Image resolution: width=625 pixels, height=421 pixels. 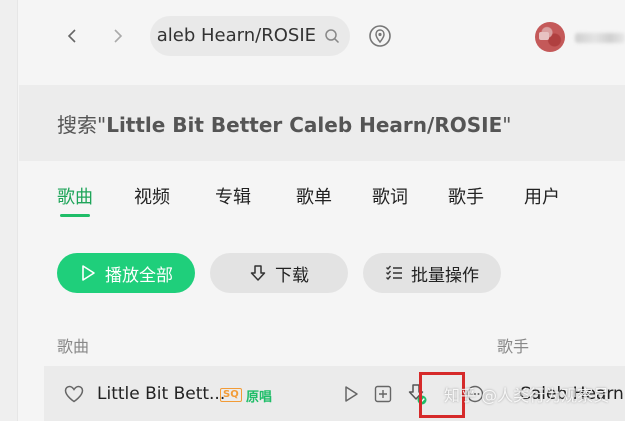 What do you see at coordinates (527, 395) in the screenshot?
I see `watermark-text: 知乎 @人类行为观察员` at bounding box center [527, 395].